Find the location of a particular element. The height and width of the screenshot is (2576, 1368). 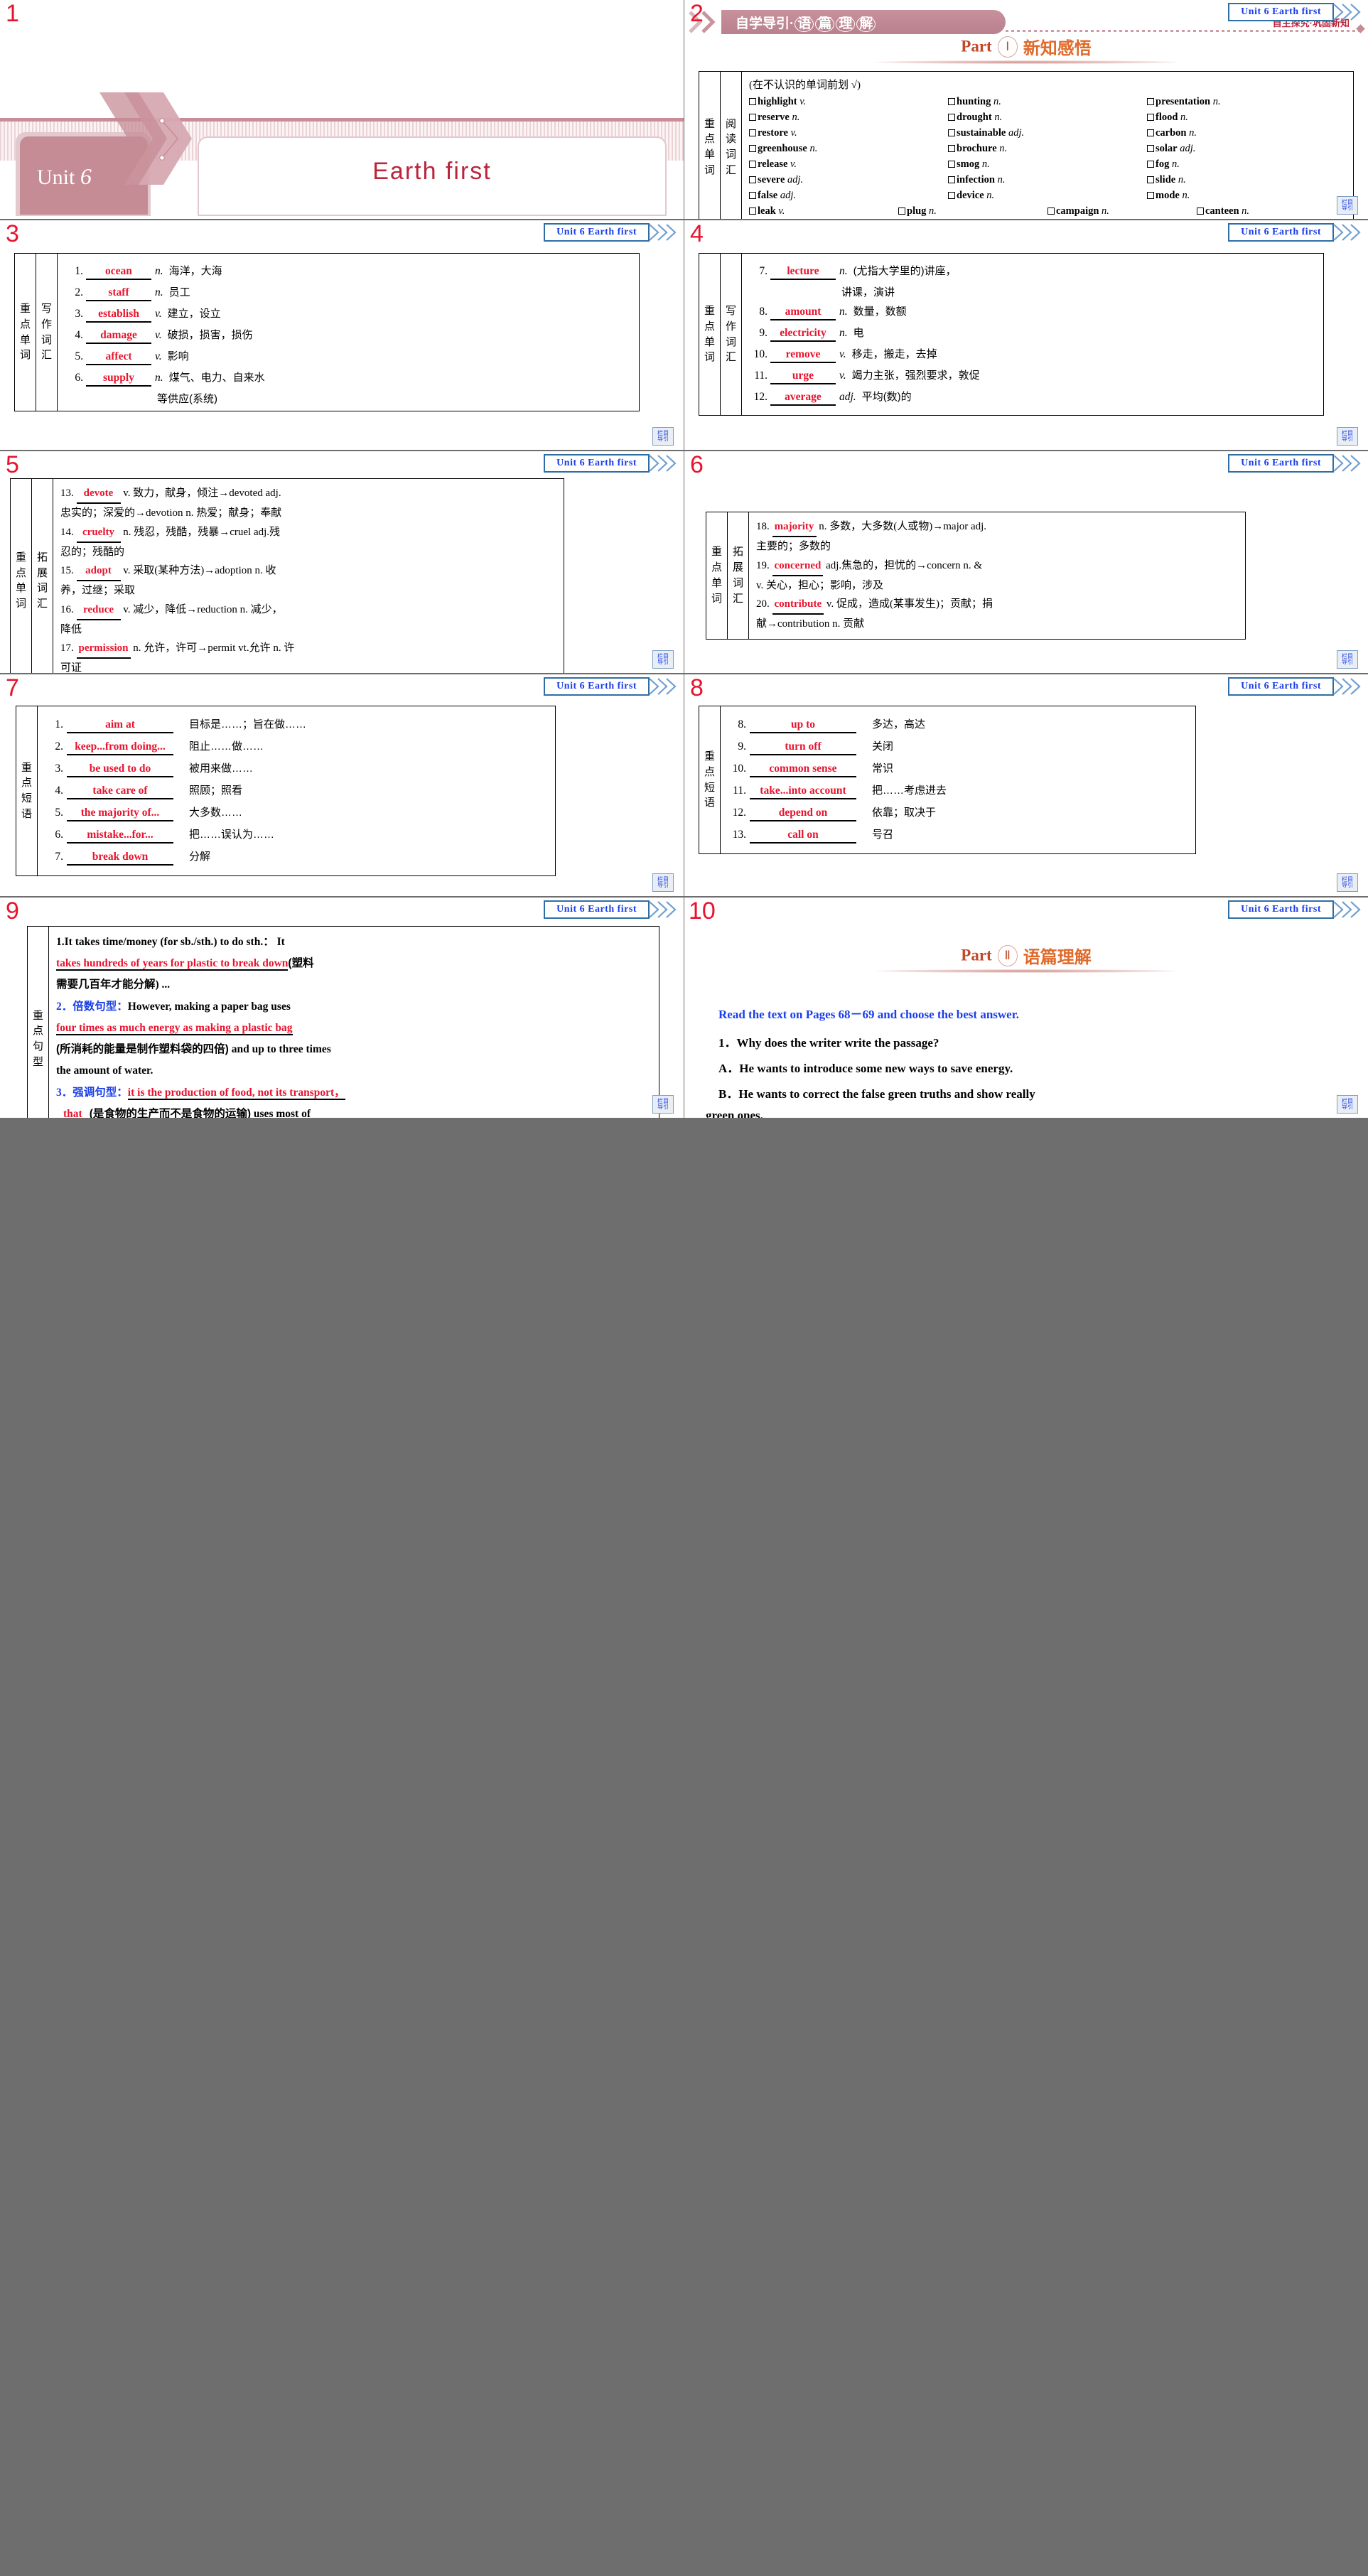

checklist-item: greenhouse n. is located at coordinates (848, 149).